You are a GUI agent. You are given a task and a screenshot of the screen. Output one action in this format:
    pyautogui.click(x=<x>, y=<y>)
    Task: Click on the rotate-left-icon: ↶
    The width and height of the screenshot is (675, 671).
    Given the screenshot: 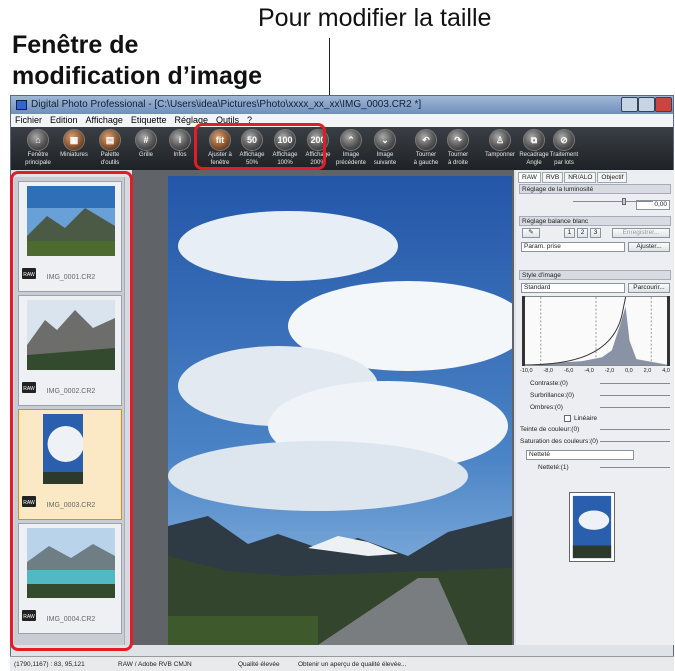 What is the action you would take?
    pyautogui.click(x=426, y=140)
    